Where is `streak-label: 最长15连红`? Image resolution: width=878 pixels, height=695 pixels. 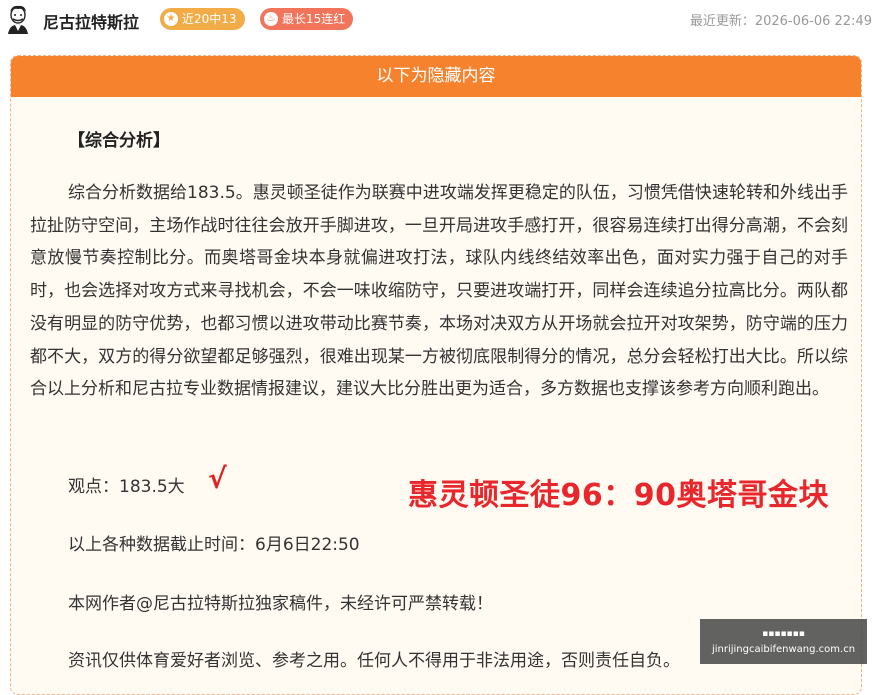
streak-label: 最长15连红 is located at coordinates (314, 19).